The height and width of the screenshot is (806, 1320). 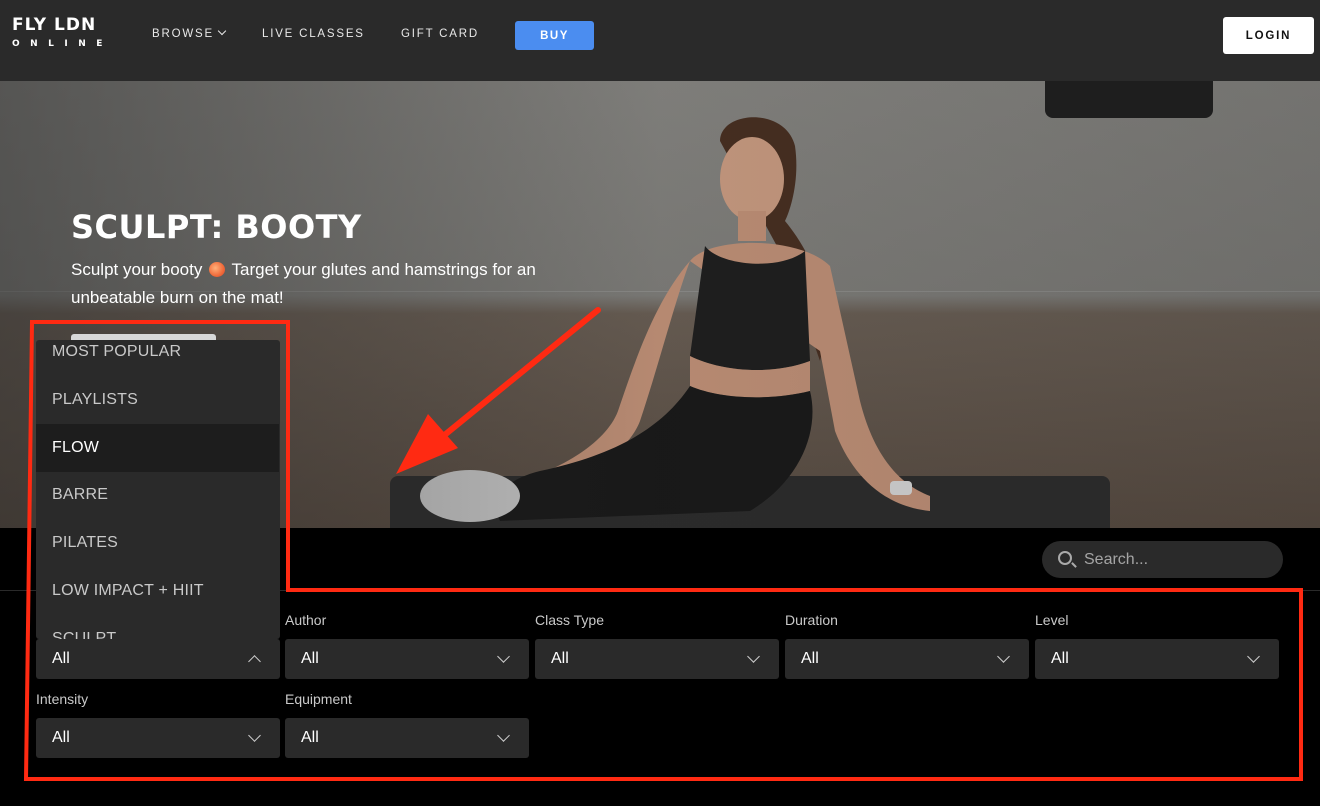 What do you see at coordinates (61, 658) in the screenshot?
I see `category-select-value: All` at bounding box center [61, 658].